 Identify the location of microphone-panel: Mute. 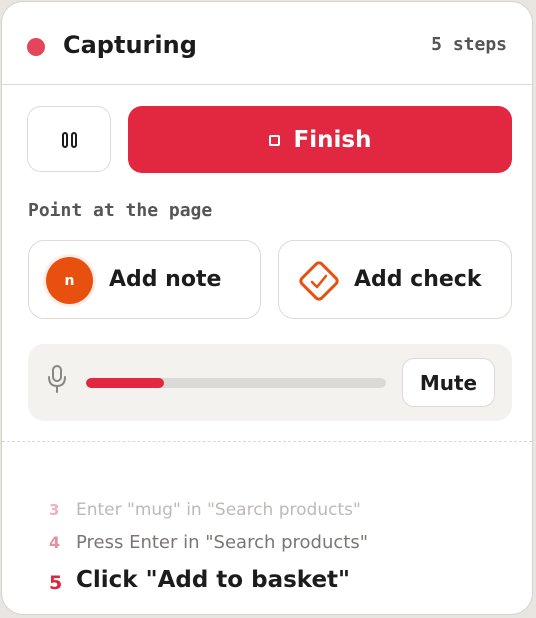
(270, 382).